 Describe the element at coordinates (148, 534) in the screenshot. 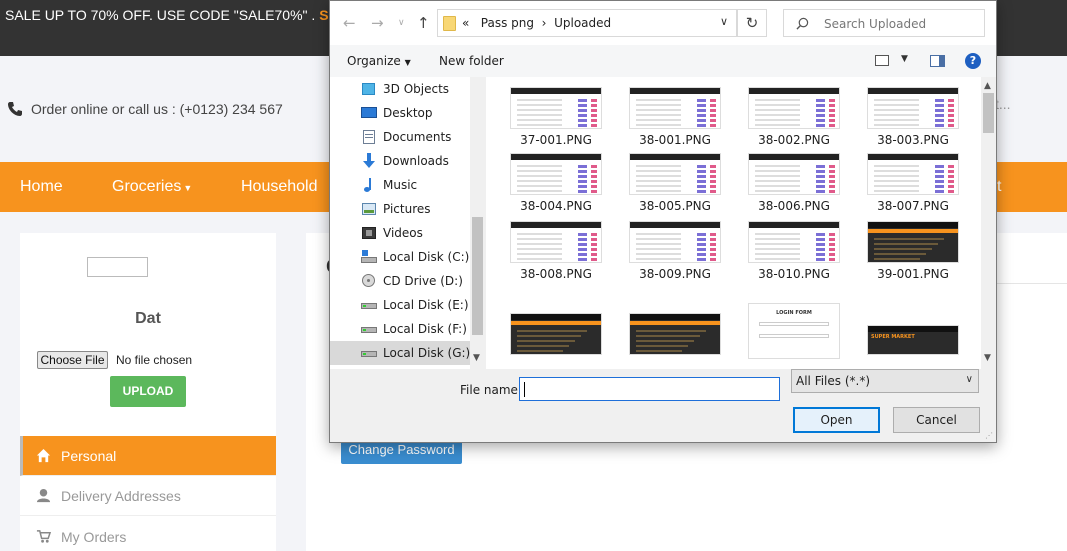

I see `sidebar-item-my-orders: My Orders` at that location.